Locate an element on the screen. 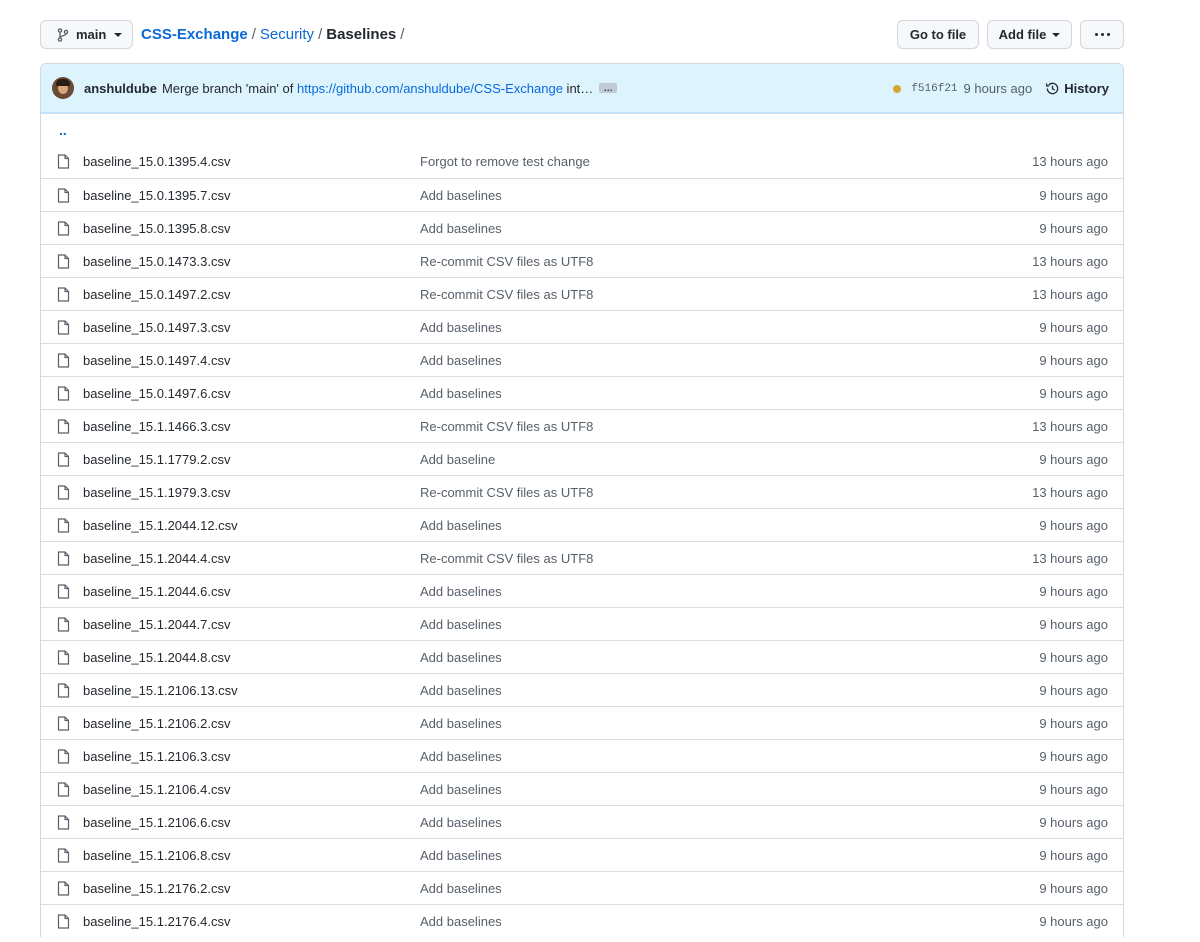  file-name-link: baseline_15.1.2176.2.csv is located at coordinates (156, 888).